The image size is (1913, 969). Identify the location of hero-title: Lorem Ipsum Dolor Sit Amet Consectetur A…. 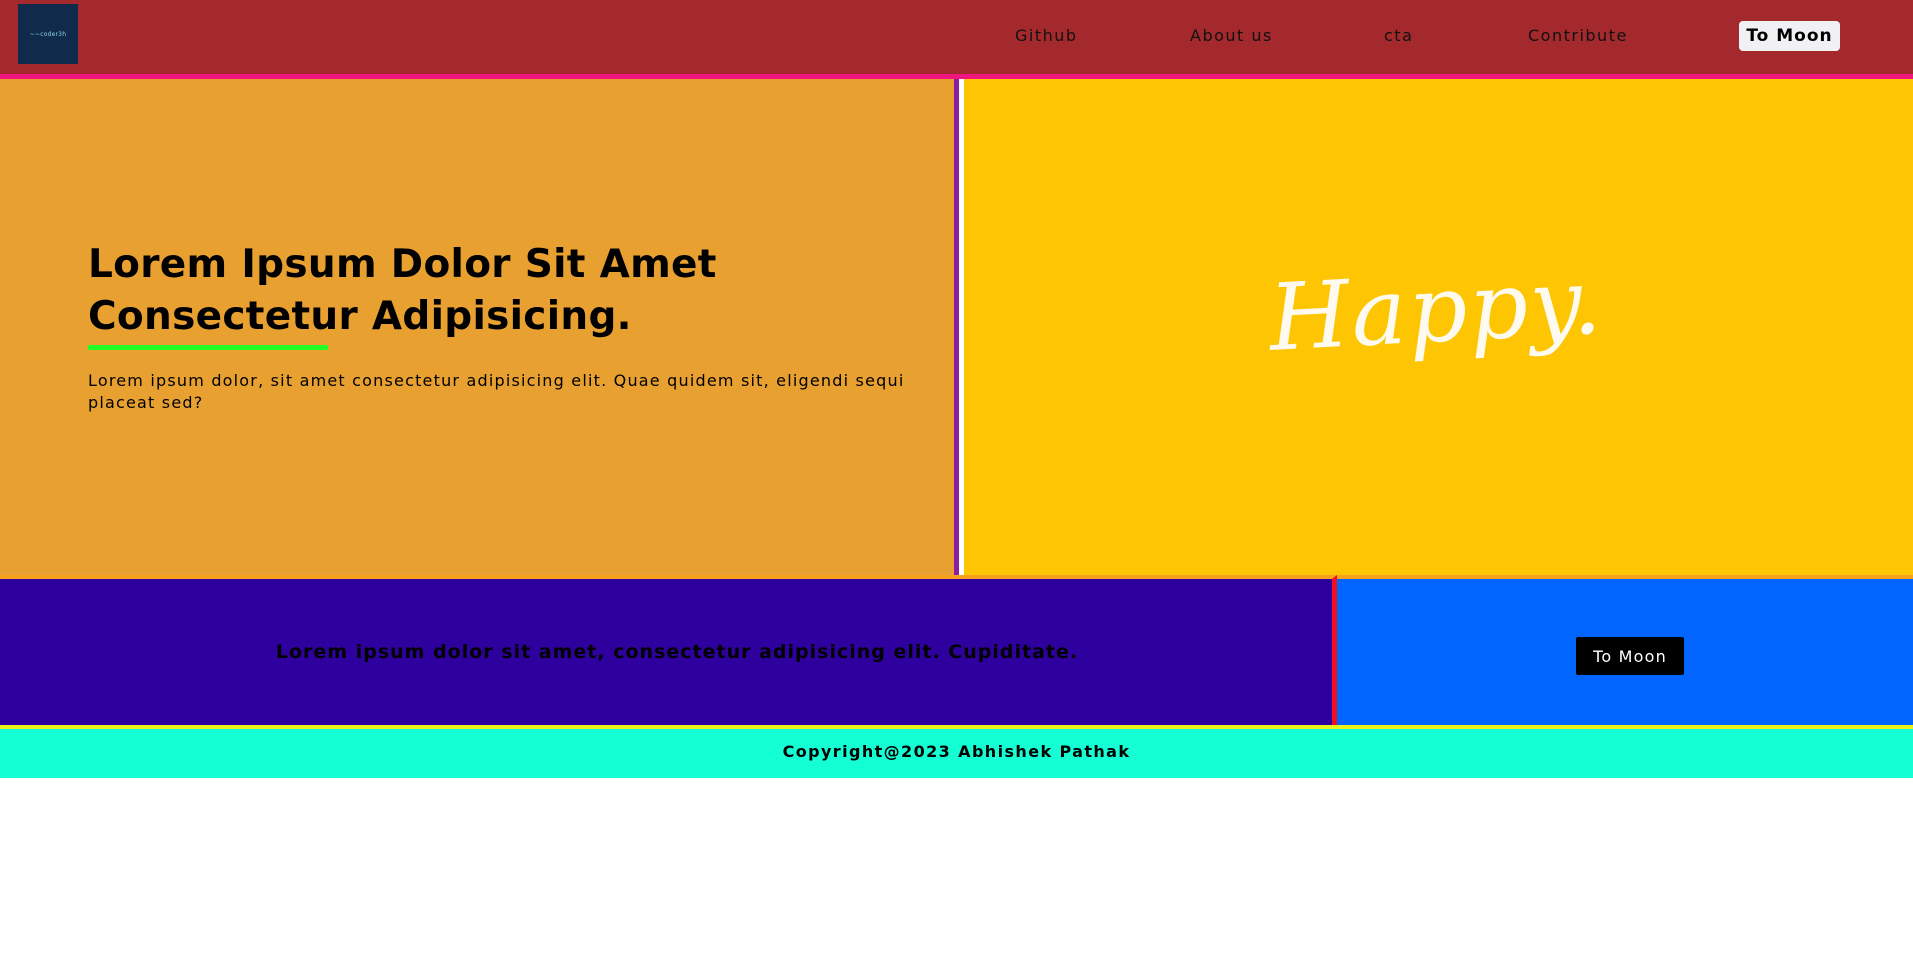
(402, 290).